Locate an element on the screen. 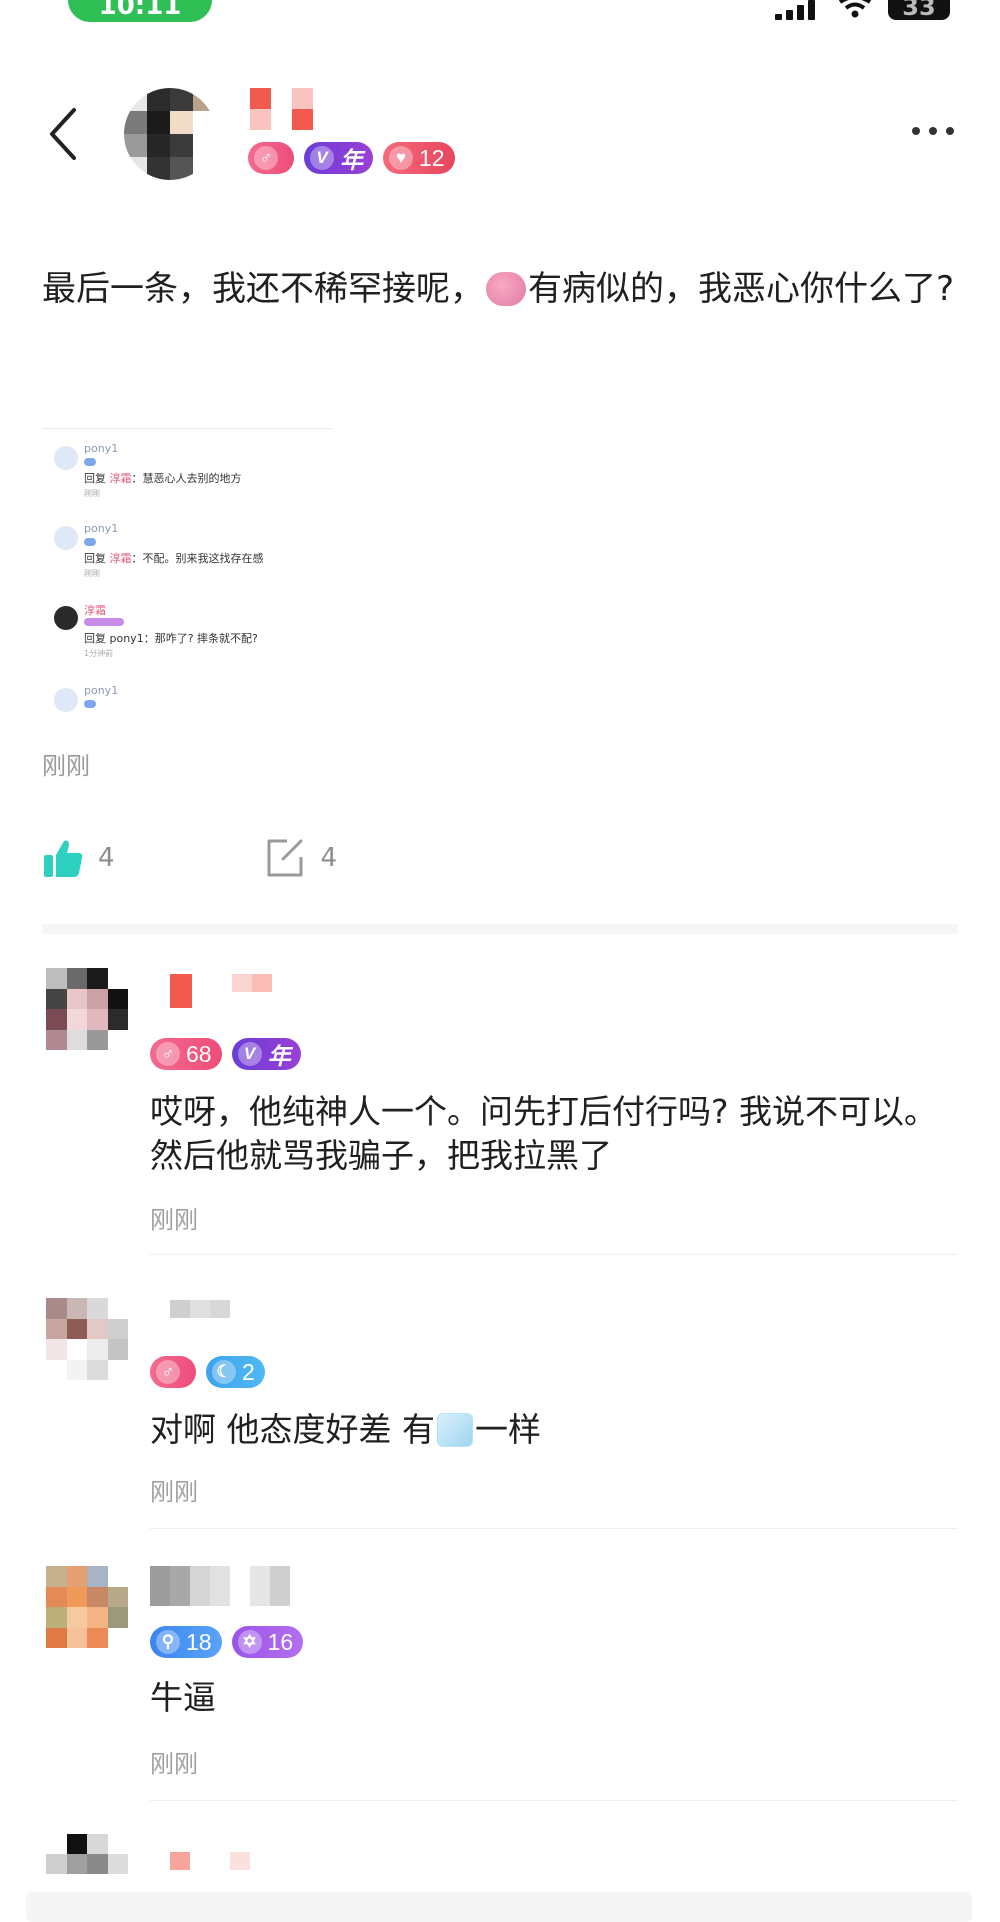  screenshot-divider is located at coordinates (187, 428).